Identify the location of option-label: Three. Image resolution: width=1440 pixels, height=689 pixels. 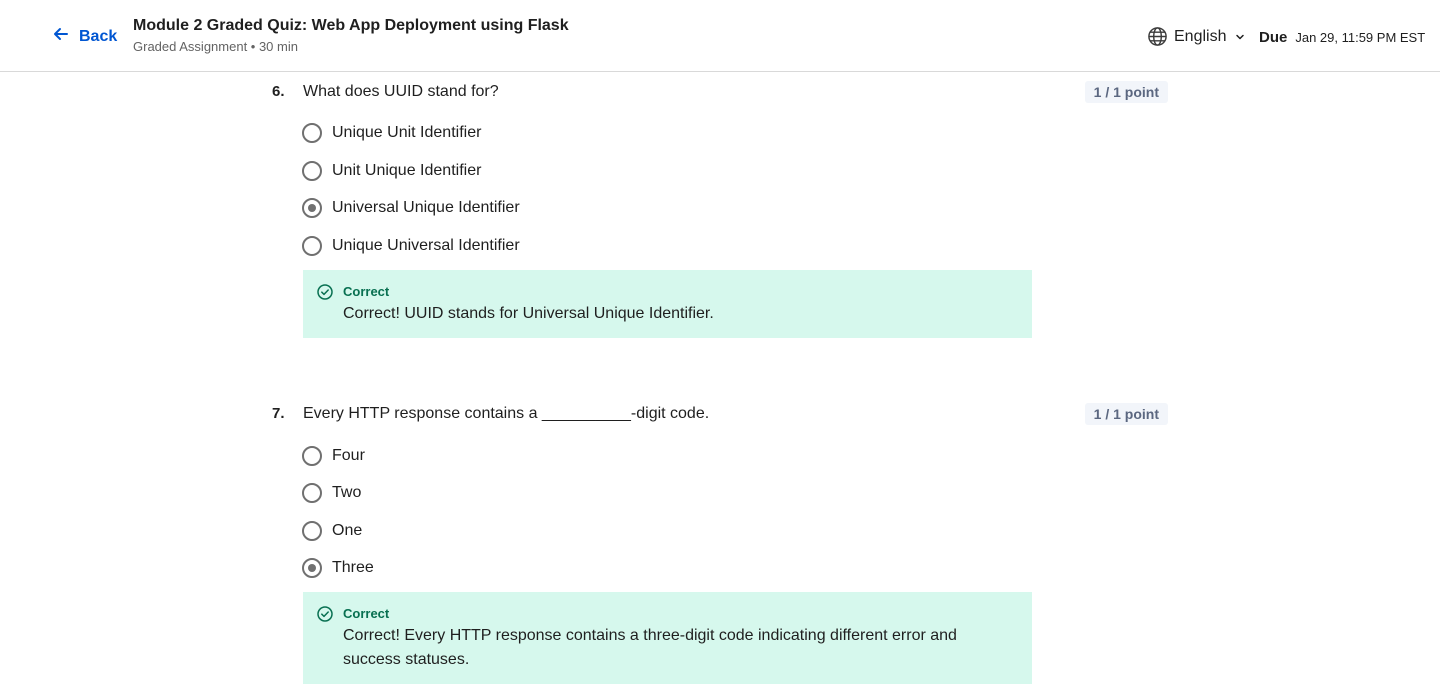
(353, 567).